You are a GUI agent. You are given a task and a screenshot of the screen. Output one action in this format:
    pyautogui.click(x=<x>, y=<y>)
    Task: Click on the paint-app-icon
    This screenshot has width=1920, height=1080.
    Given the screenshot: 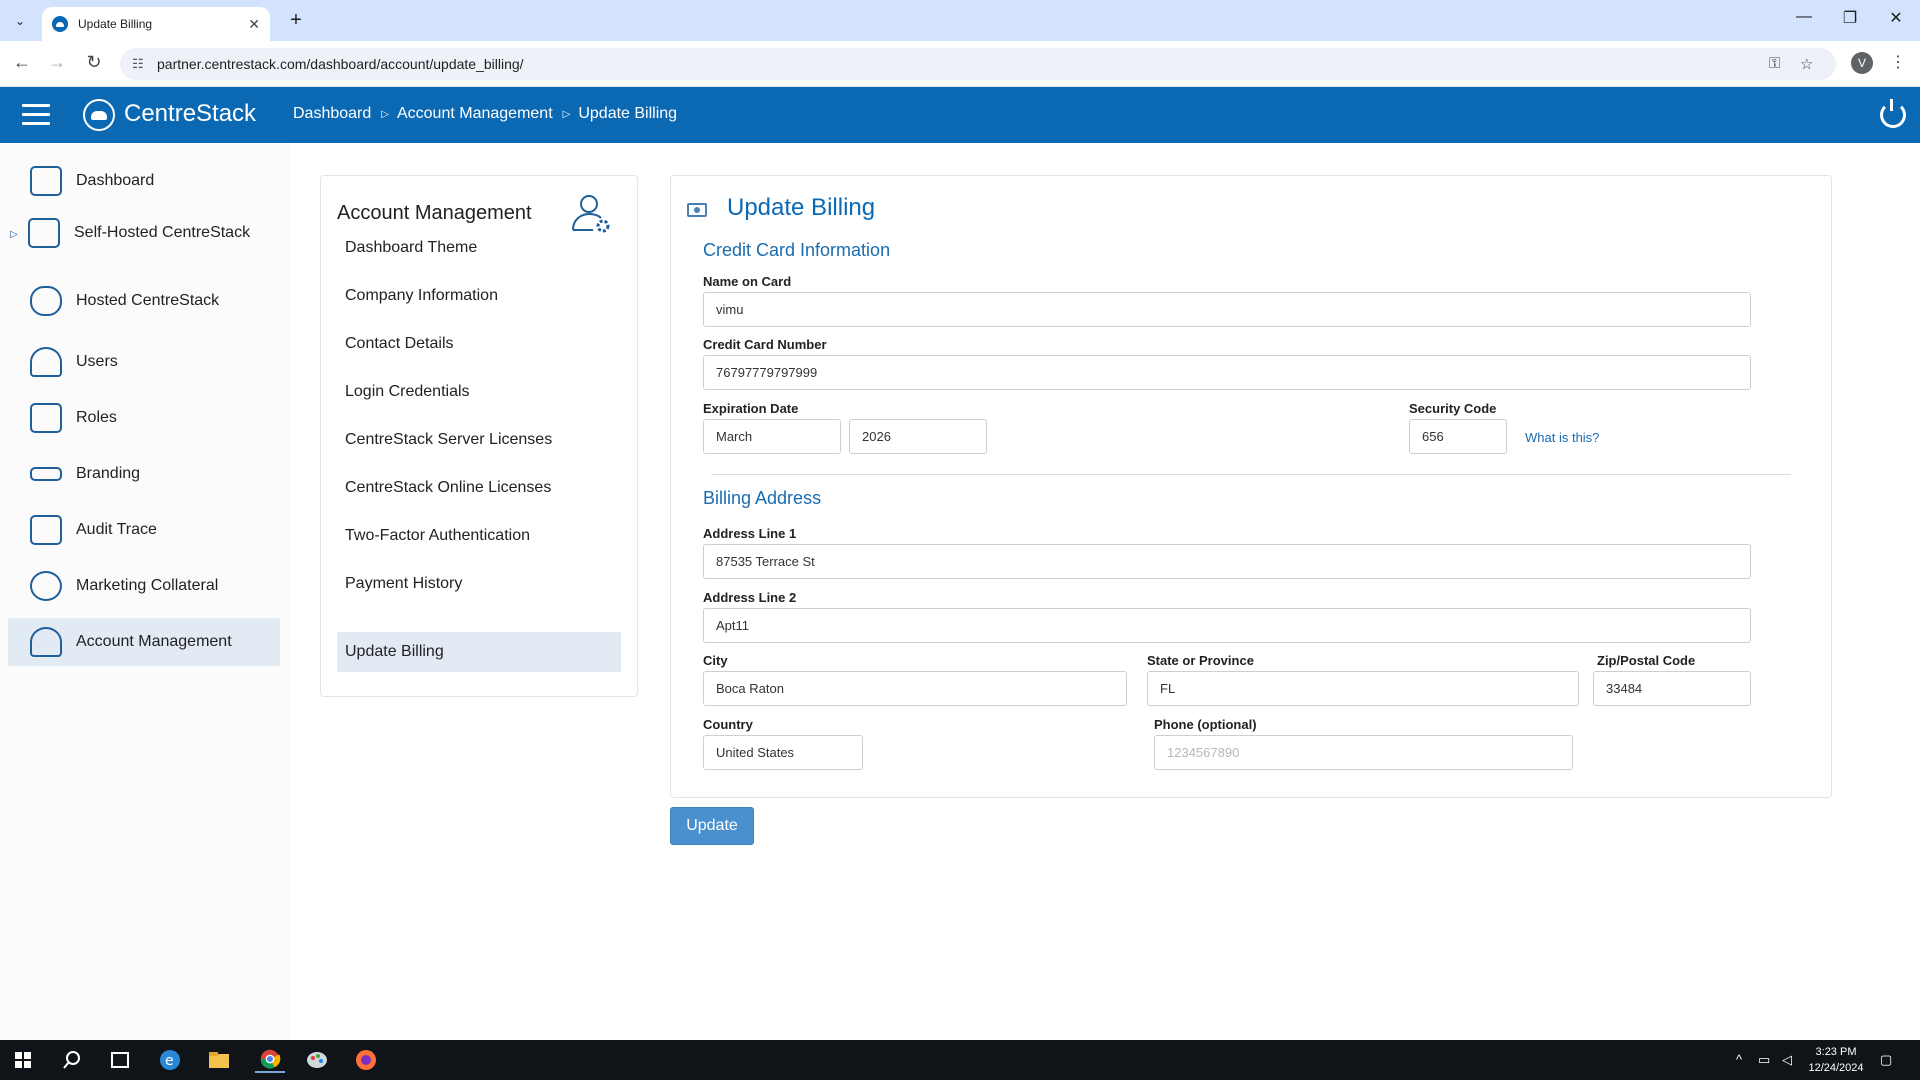 What is the action you would take?
    pyautogui.click(x=317, y=1060)
    